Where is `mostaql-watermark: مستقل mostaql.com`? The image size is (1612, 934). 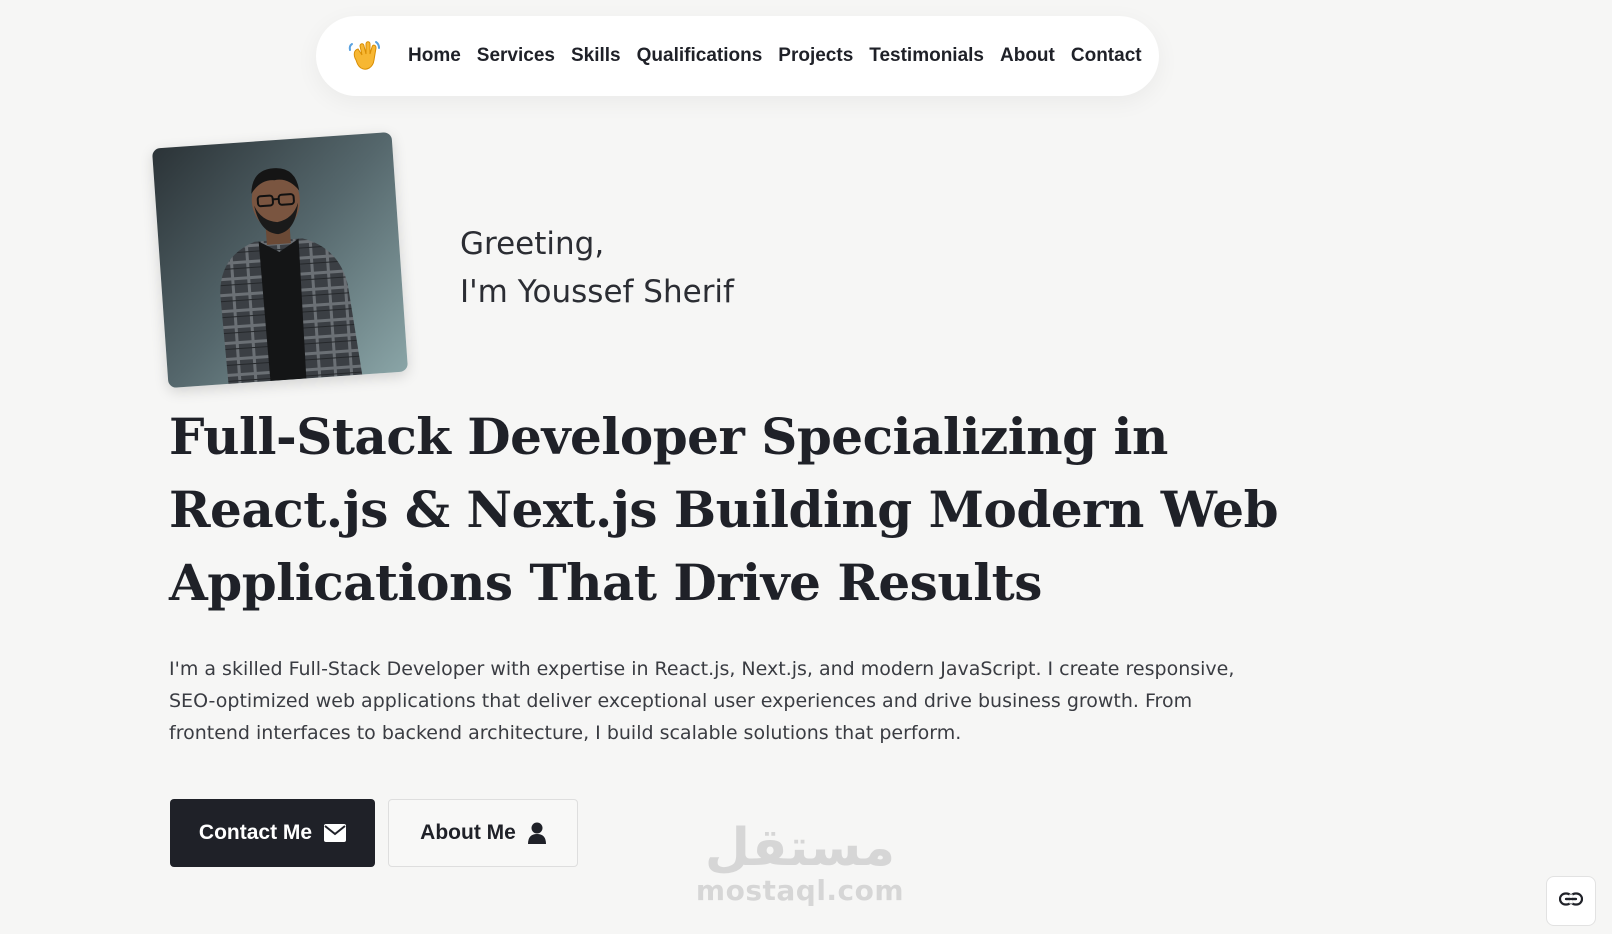
mostaql-watermark: مستقل mostaql.com is located at coordinates (800, 869).